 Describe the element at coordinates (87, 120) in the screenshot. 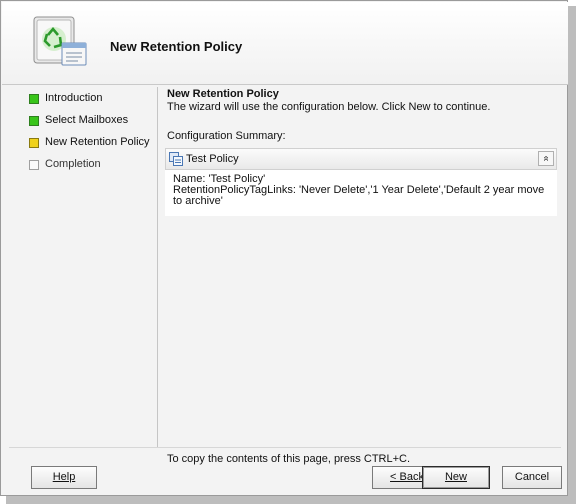

I see `nav-step-label: Select Mailboxes` at that location.